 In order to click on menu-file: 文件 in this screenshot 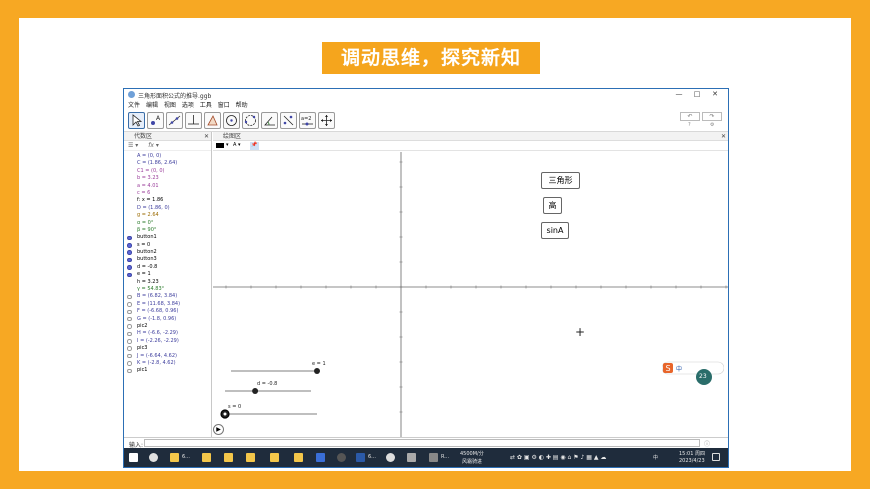, I will do `click(134, 104)`.